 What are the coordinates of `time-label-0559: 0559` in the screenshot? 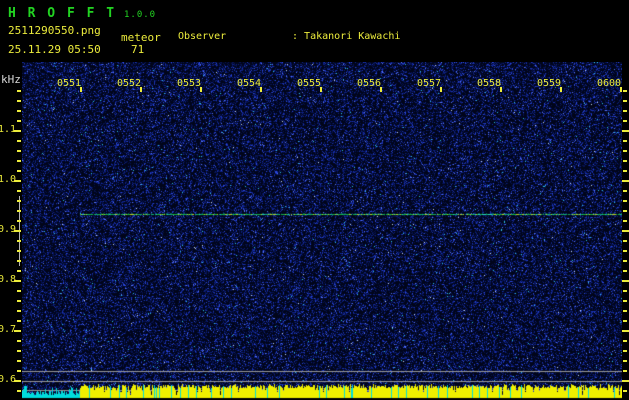 It's located at (549, 83).